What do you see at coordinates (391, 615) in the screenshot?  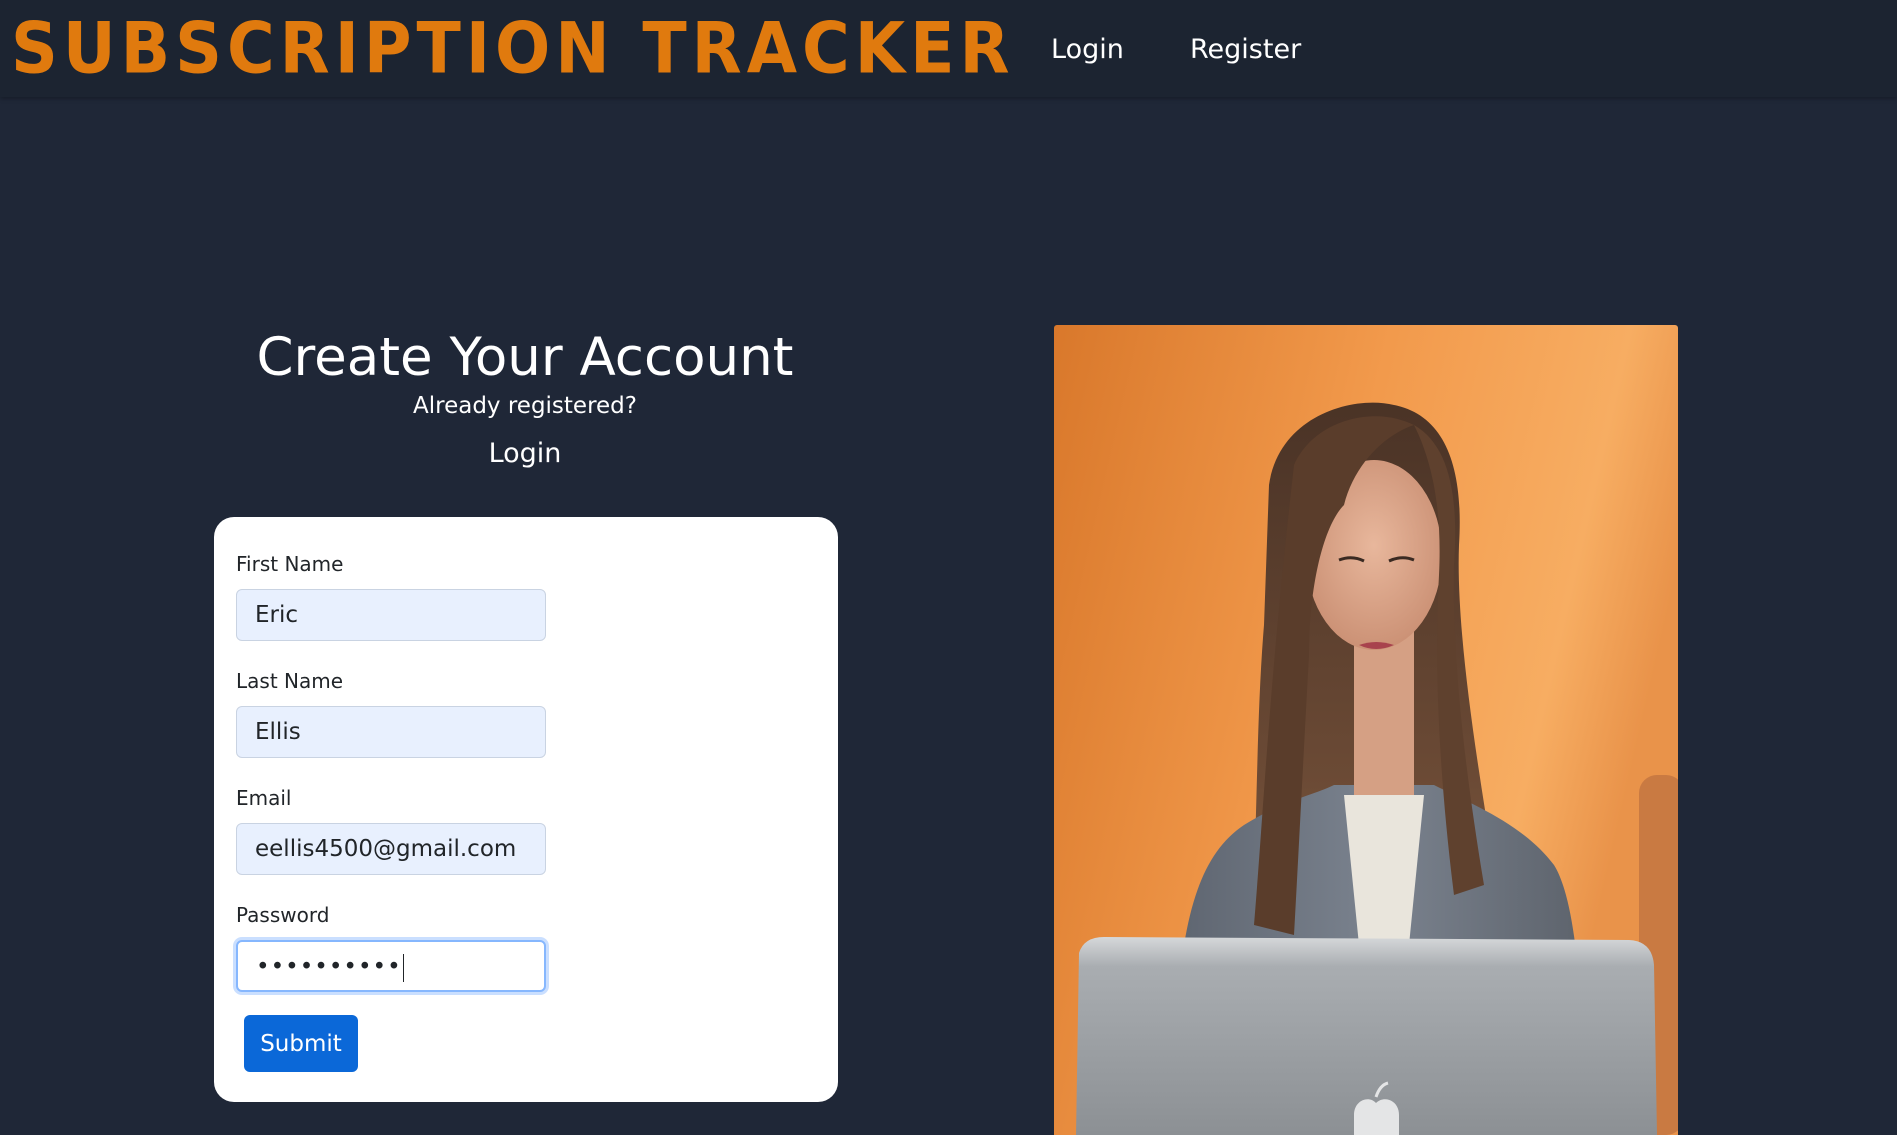 I see `first-name-input: Eric` at bounding box center [391, 615].